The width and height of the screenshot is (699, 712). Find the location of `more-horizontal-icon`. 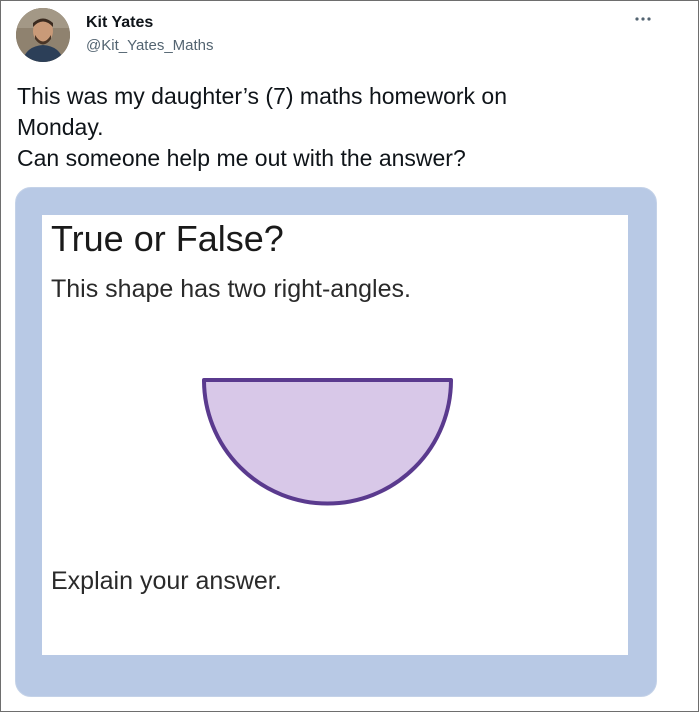

more-horizontal-icon is located at coordinates (643, 19).